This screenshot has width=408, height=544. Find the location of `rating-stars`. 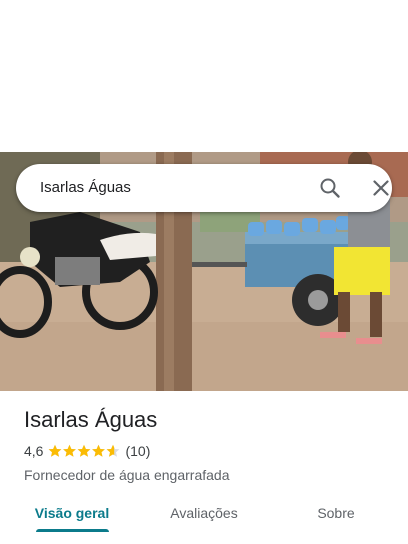

rating-stars is located at coordinates (84, 451).